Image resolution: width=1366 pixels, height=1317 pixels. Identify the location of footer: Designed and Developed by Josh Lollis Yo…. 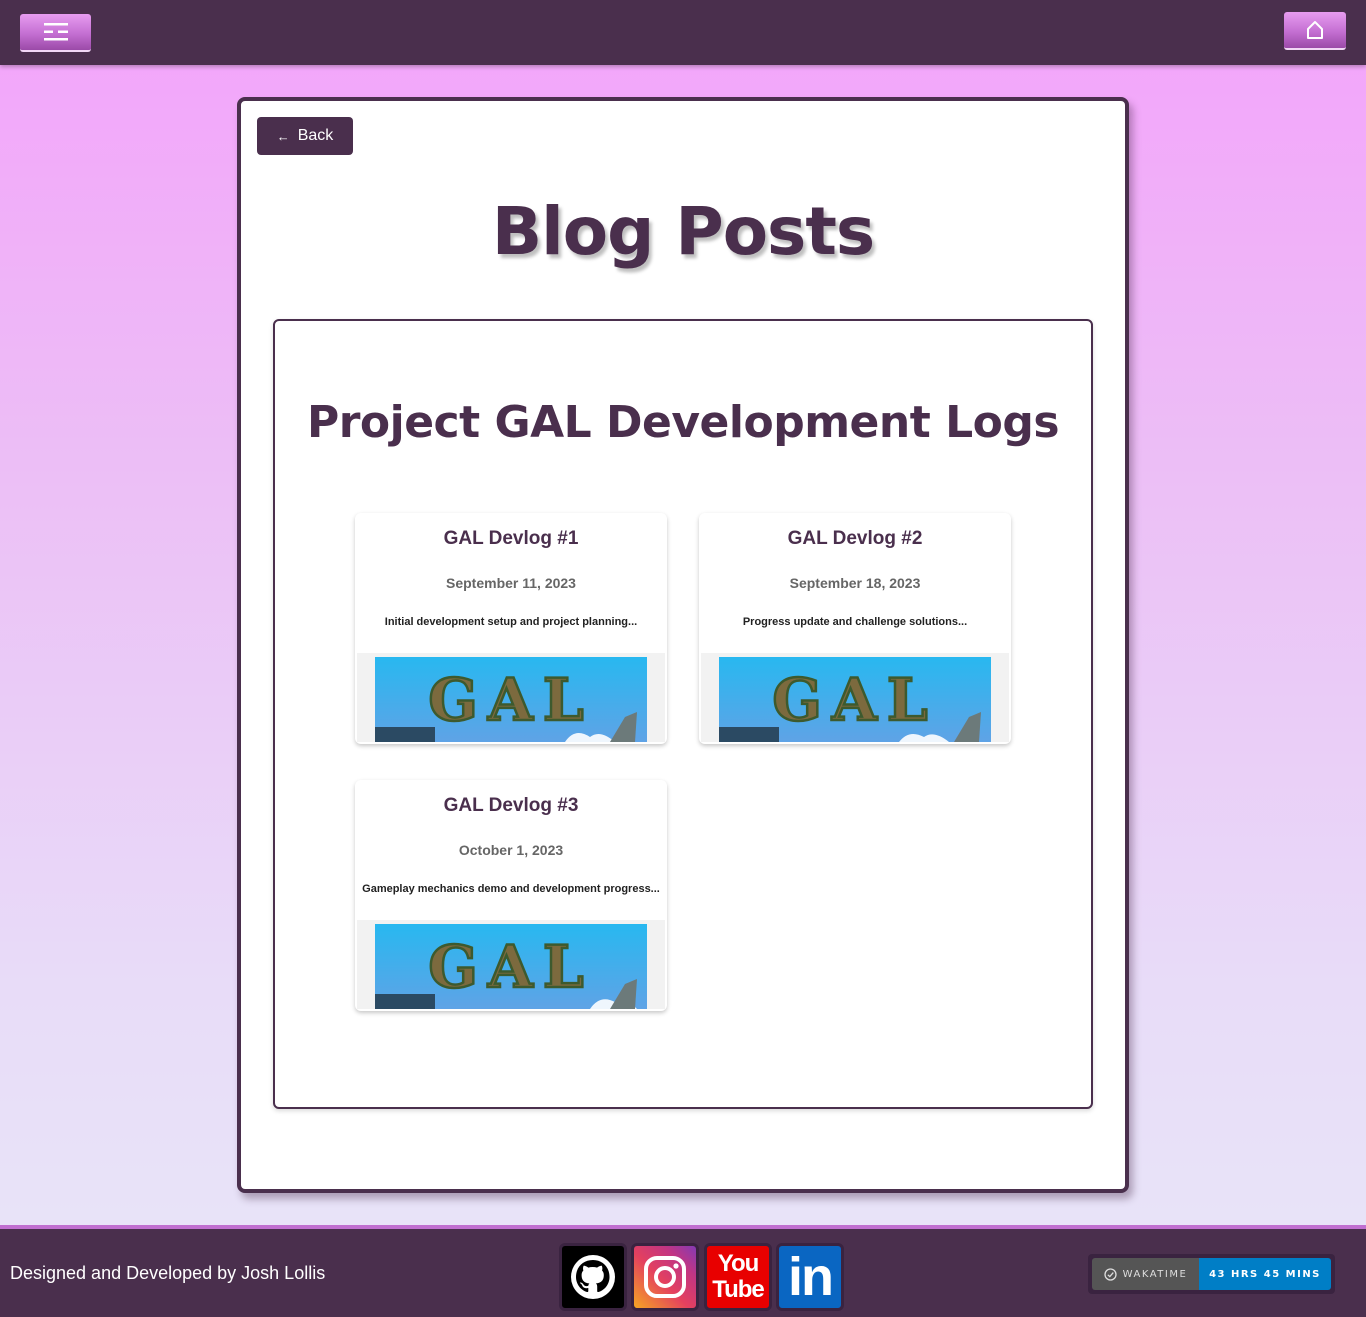
(683, 1271).